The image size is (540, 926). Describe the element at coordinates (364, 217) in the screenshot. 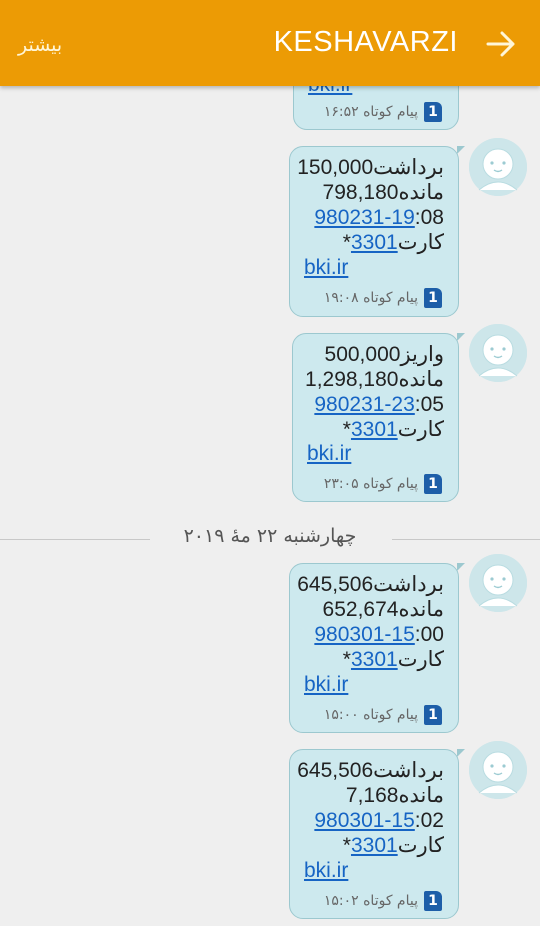

I see `date-link: 980231-19` at that location.